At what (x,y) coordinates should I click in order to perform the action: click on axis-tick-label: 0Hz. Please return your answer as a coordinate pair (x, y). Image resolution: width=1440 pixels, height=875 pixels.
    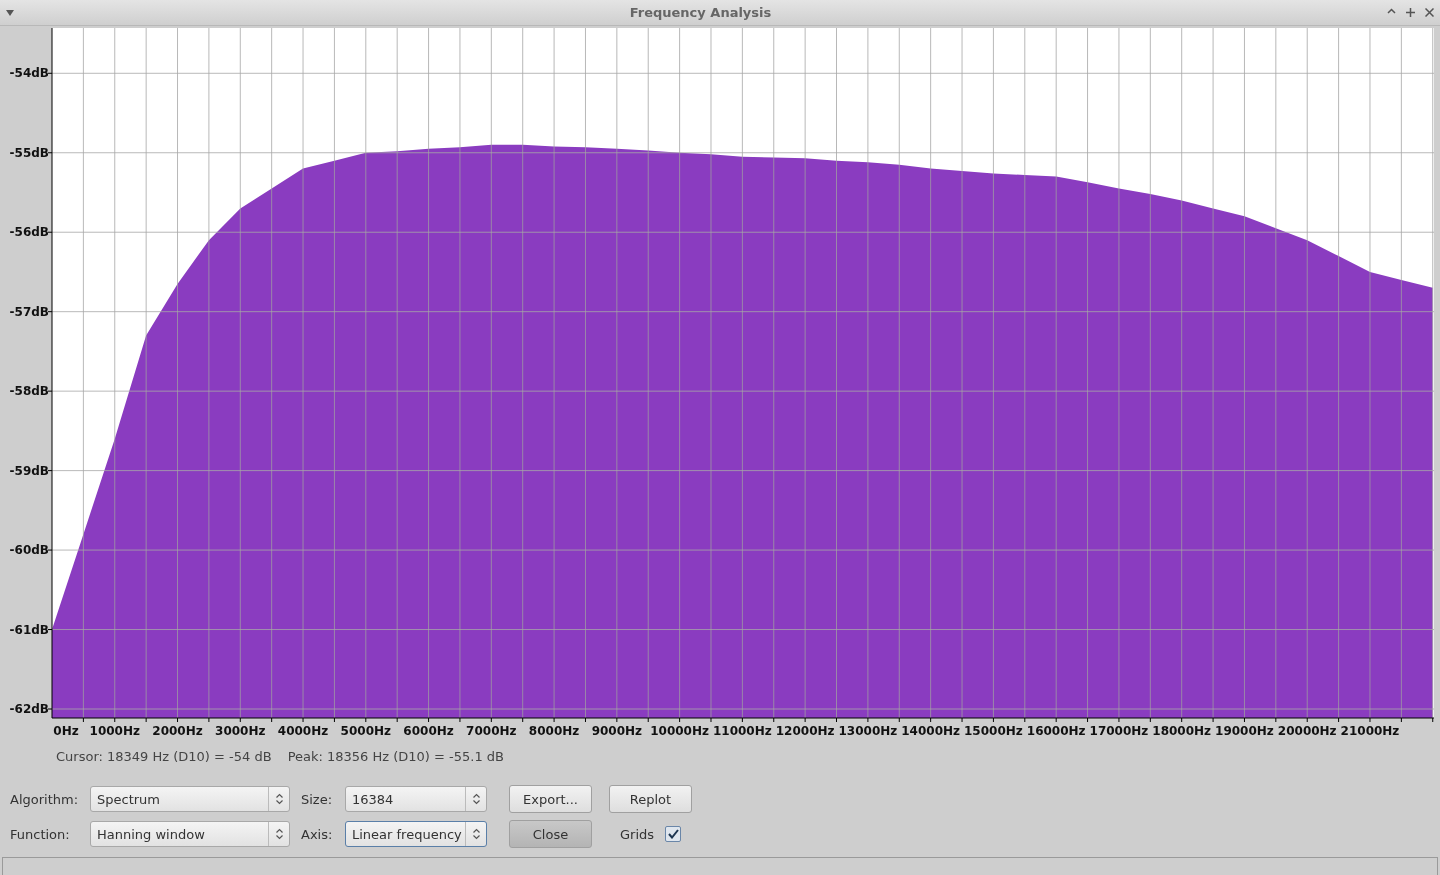
    Looking at the image, I should click on (66, 731).